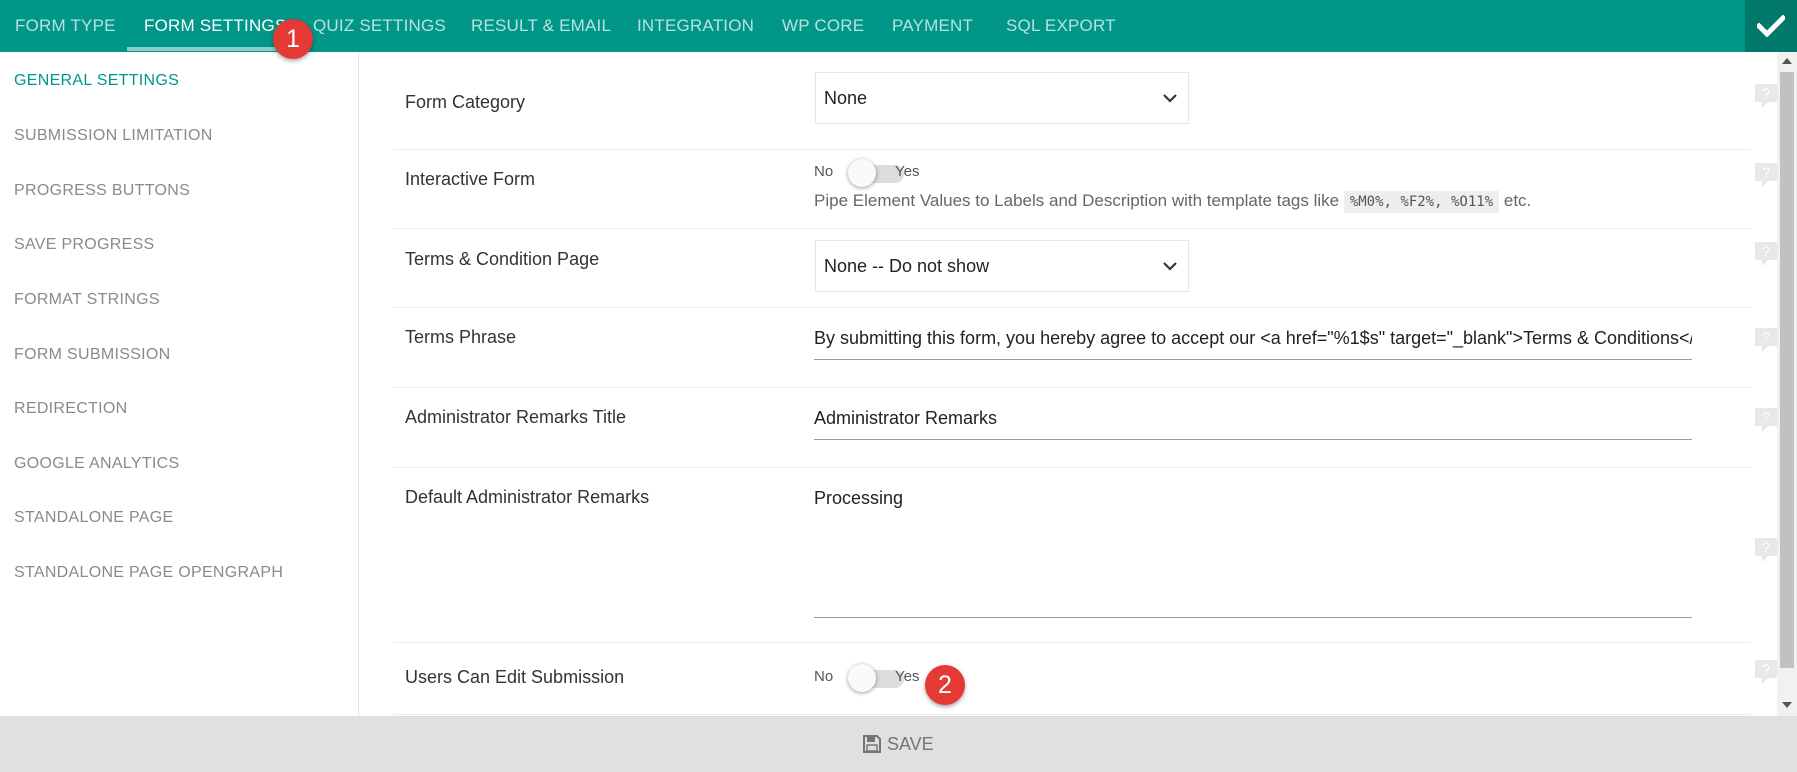 The width and height of the screenshot is (1797, 772). What do you see at coordinates (823, 26) in the screenshot?
I see `tab-wp-core: WP CORE` at bounding box center [823, 26].